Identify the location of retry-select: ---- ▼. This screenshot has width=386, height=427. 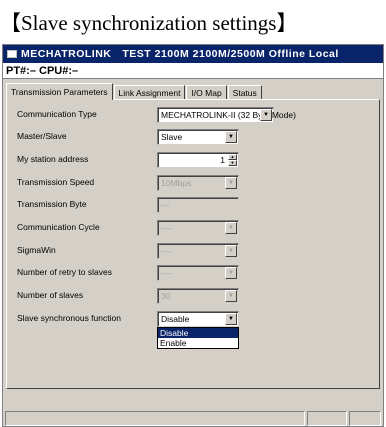
(198, 273).